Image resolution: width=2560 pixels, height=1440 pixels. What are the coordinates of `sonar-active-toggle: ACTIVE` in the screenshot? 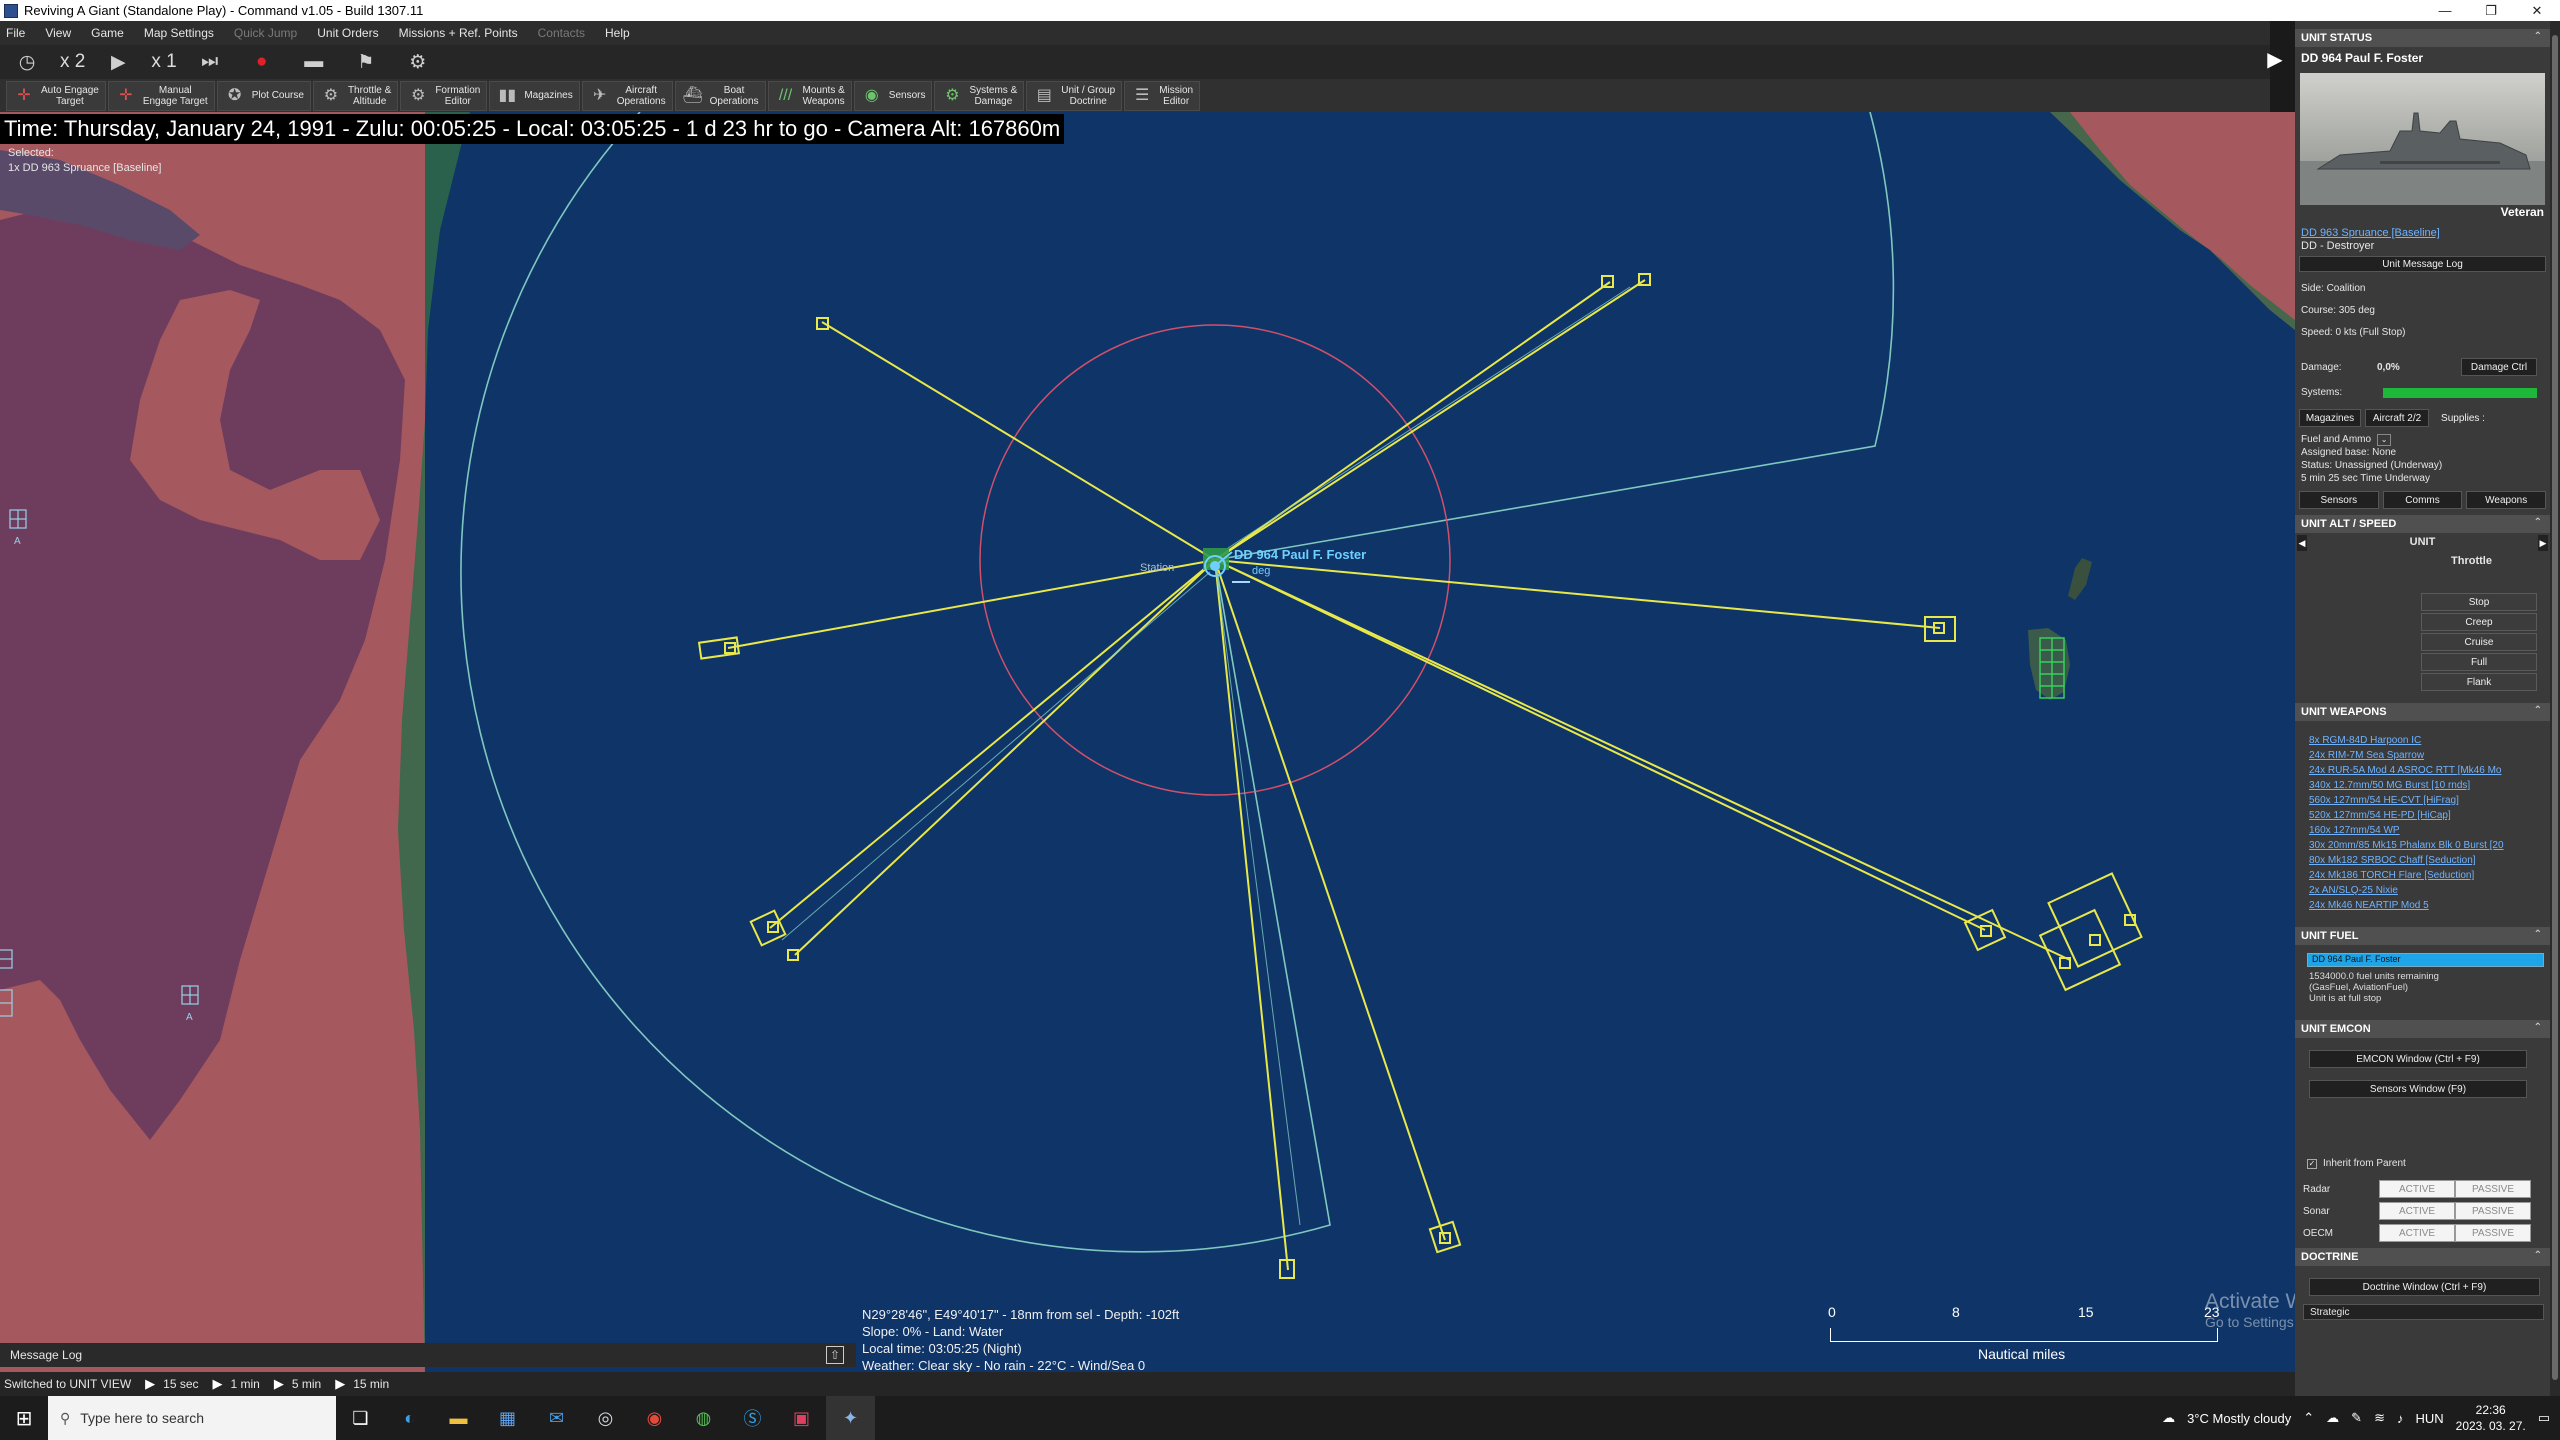 It's located at (2417, 1211).